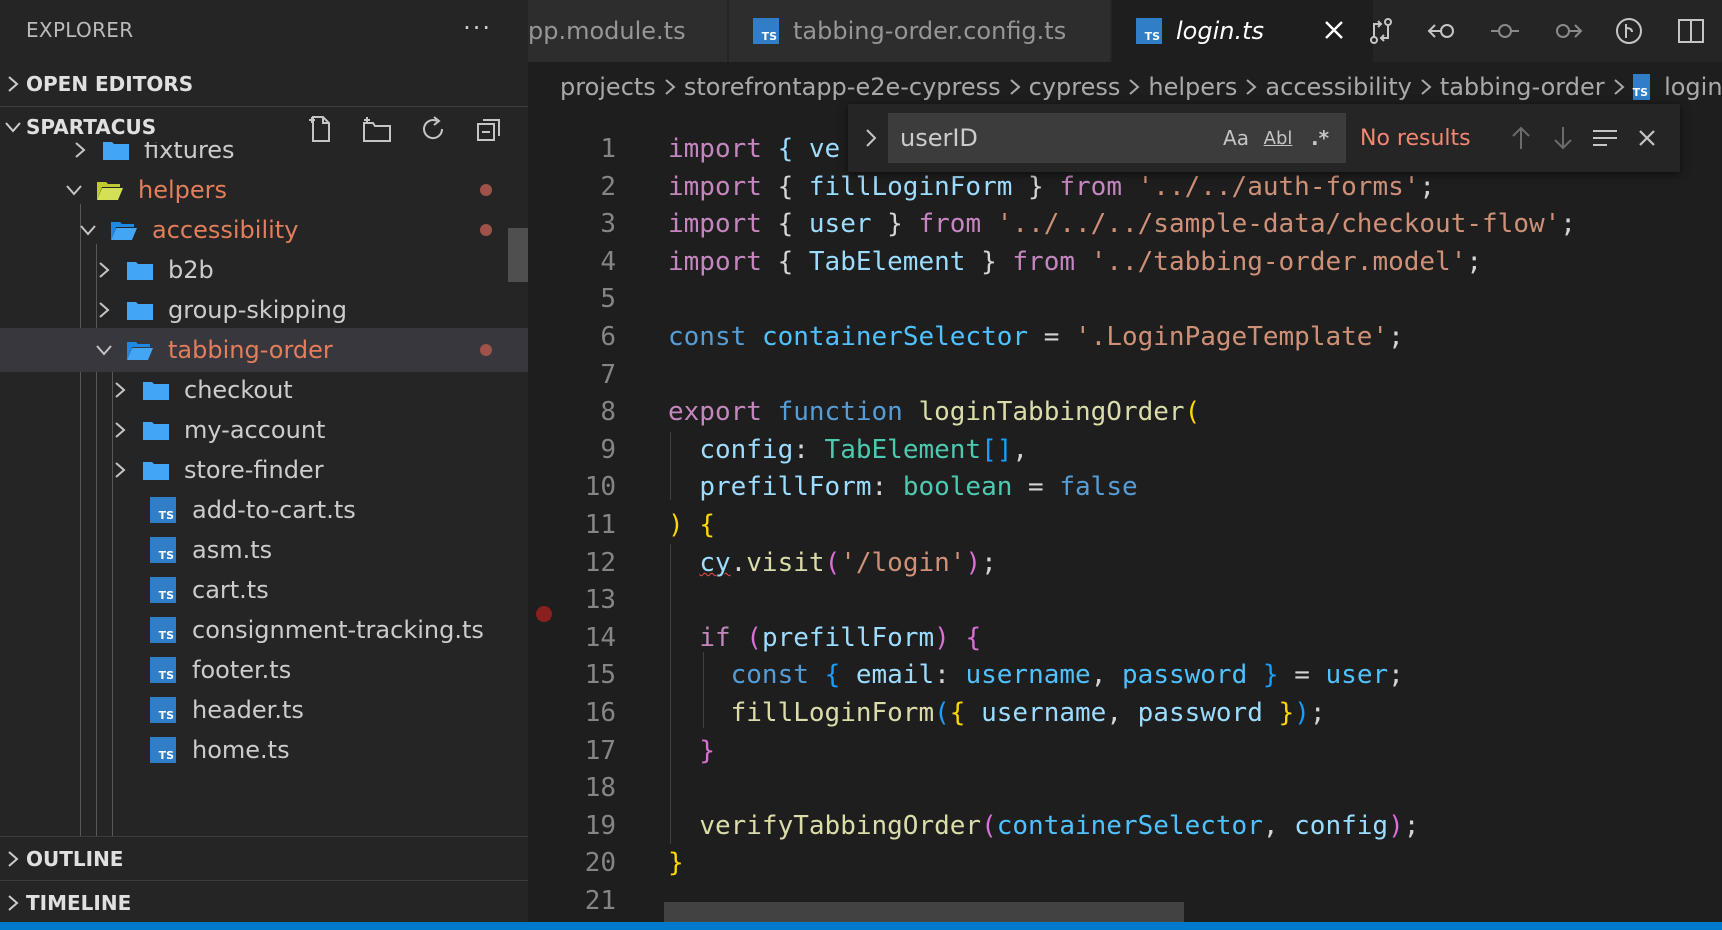  I want to click on tree-item-header: TS header.ts, so click(264, 710).